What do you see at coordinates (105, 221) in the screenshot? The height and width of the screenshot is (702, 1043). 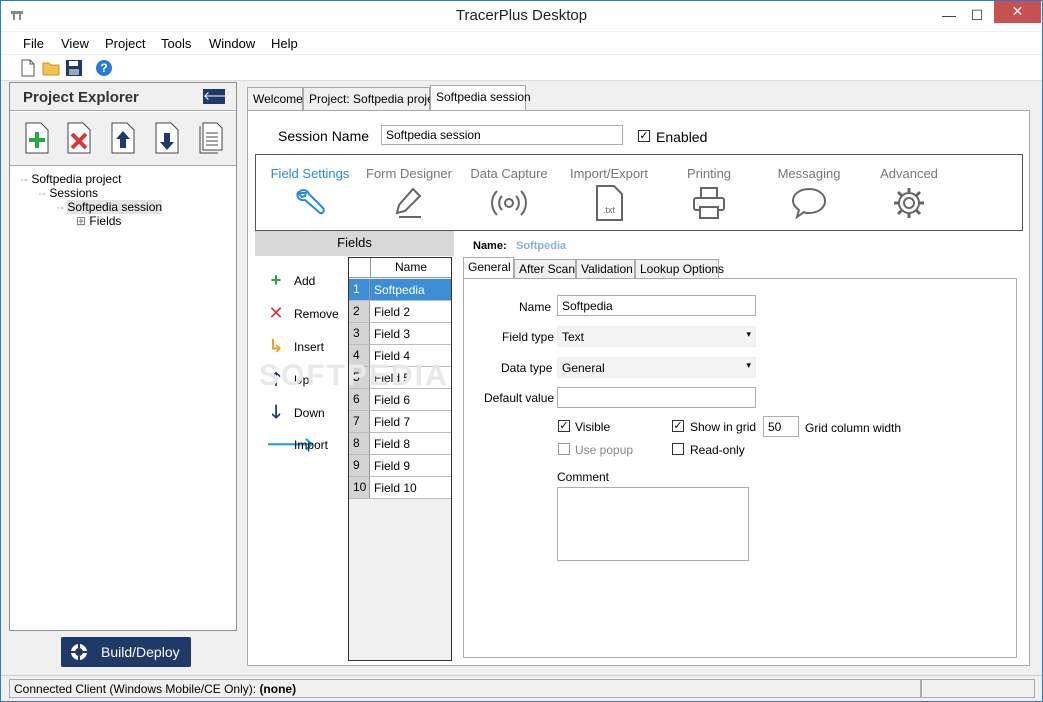 I see `tree-fields-label: Fields` at bounding box center [105, 221].